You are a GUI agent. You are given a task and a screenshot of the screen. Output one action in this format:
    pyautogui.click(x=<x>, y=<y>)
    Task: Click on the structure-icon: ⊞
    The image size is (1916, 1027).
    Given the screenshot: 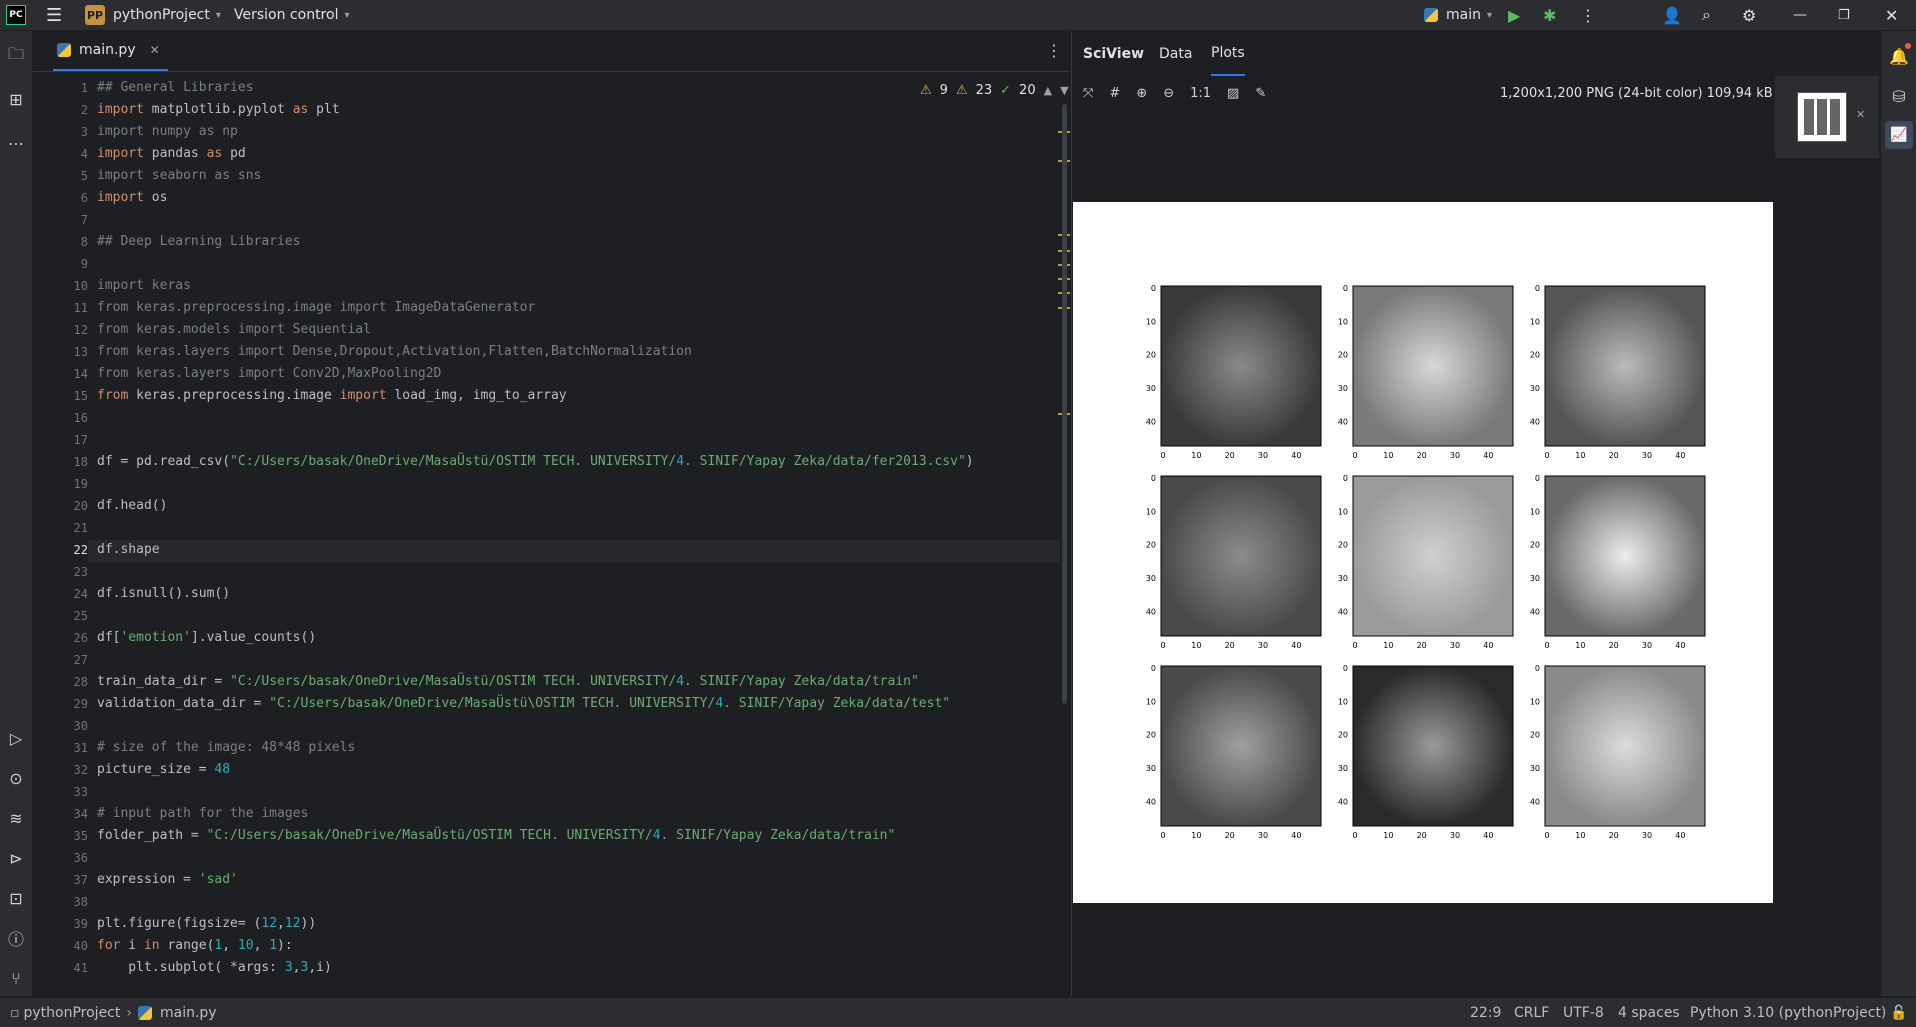 What is the action you would take?
    pyautogui.click(x=16, y=99)
    